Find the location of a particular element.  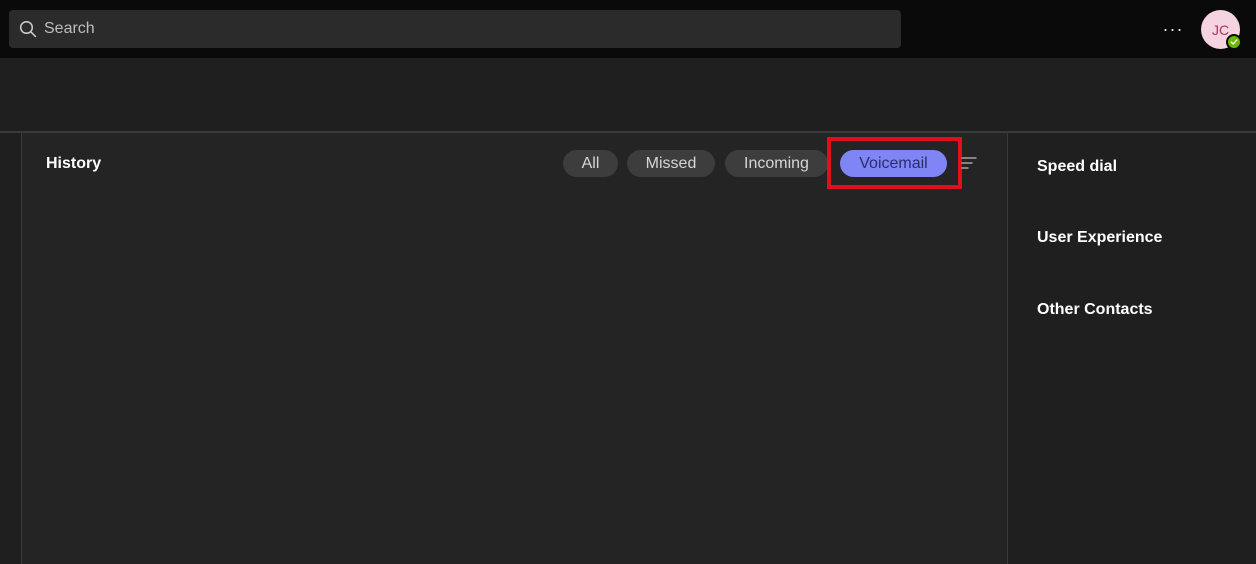

filter-missed-button: Missed is located at coordinates (671, 163).